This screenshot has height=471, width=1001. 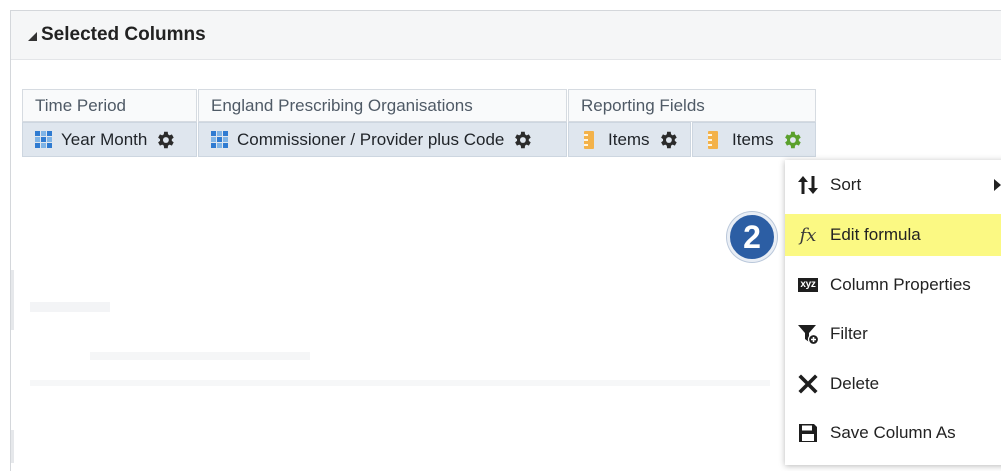 What do you see at coordinates (808, 384) in the screenshot?
I see `delete-x-icon` at bounding box center [808, 384].